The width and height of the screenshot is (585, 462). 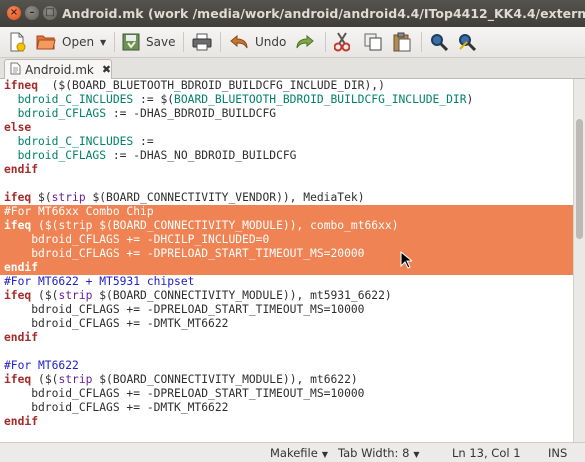 I want to click on new-button, so click(x=17, y=42).